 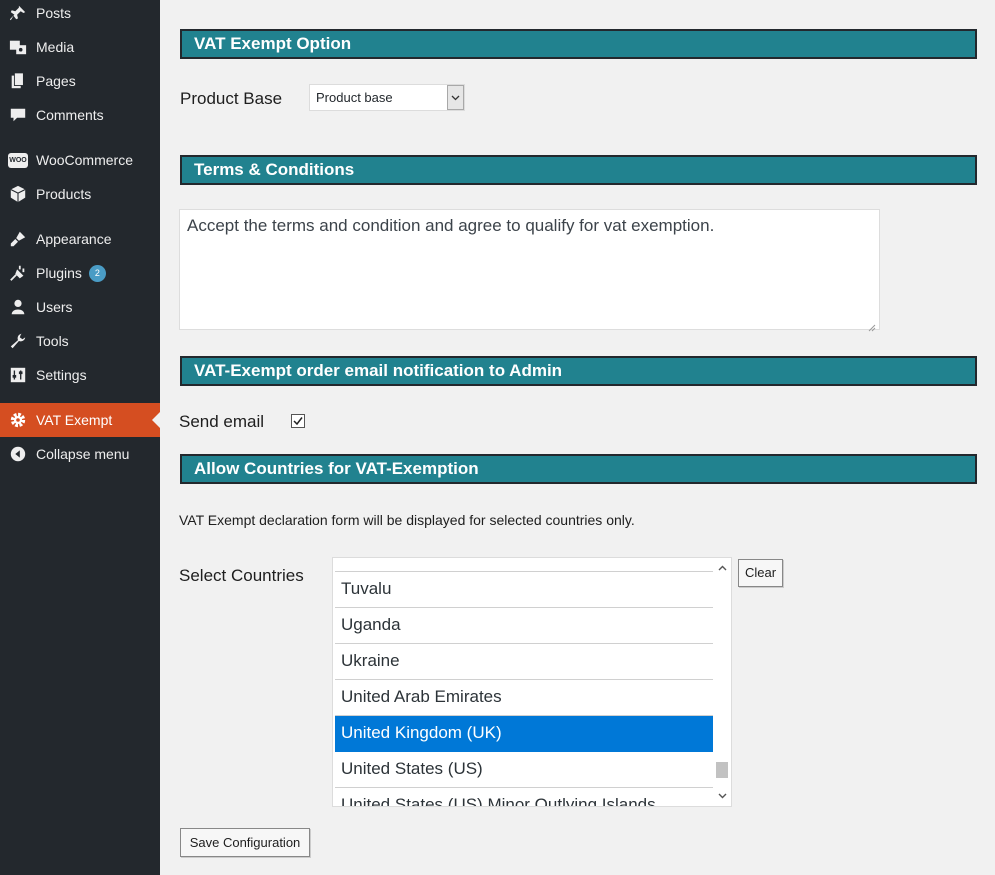 What do you see at coordinates (18, 454) in the screenshot?
I see `collapse-icon` at bounding box center [18, 454].